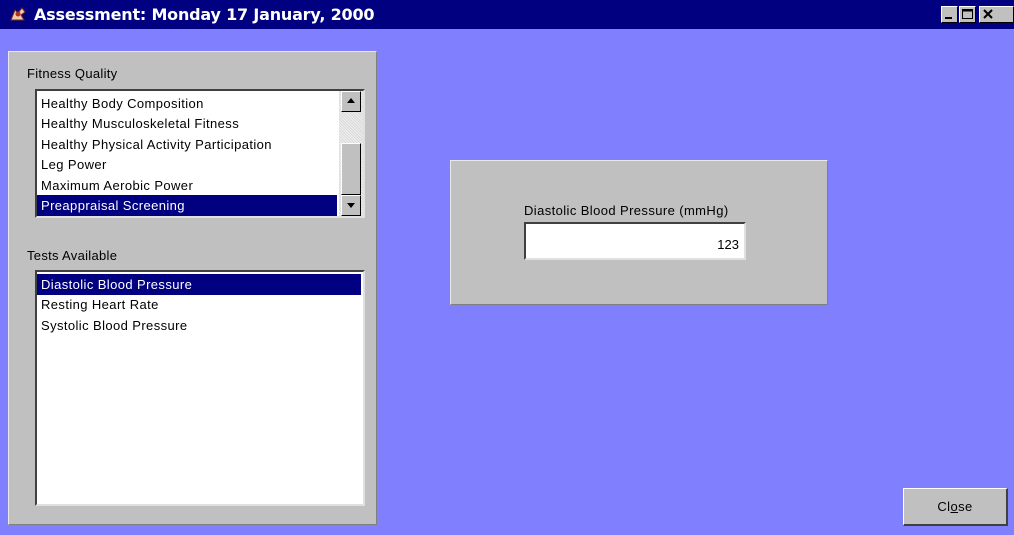 The width and height of the screenshot is (1014, 535). I want to click on maximize-button, so click(967, 14).